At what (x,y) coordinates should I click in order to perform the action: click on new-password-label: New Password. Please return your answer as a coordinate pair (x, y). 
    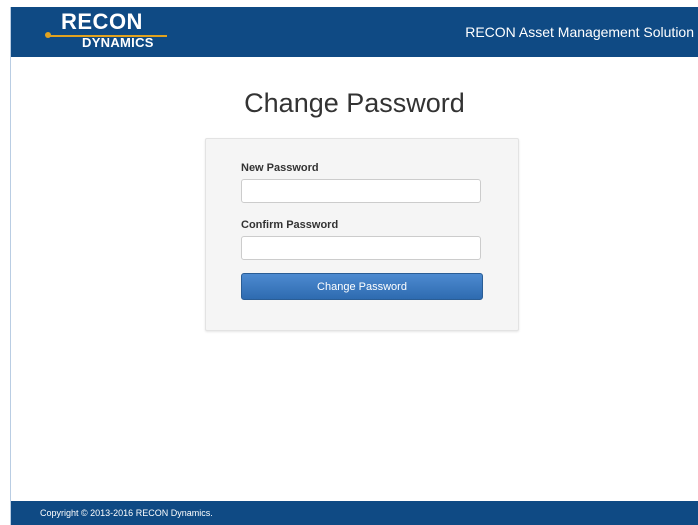
    Looking at the image, I should click on (280, 168).